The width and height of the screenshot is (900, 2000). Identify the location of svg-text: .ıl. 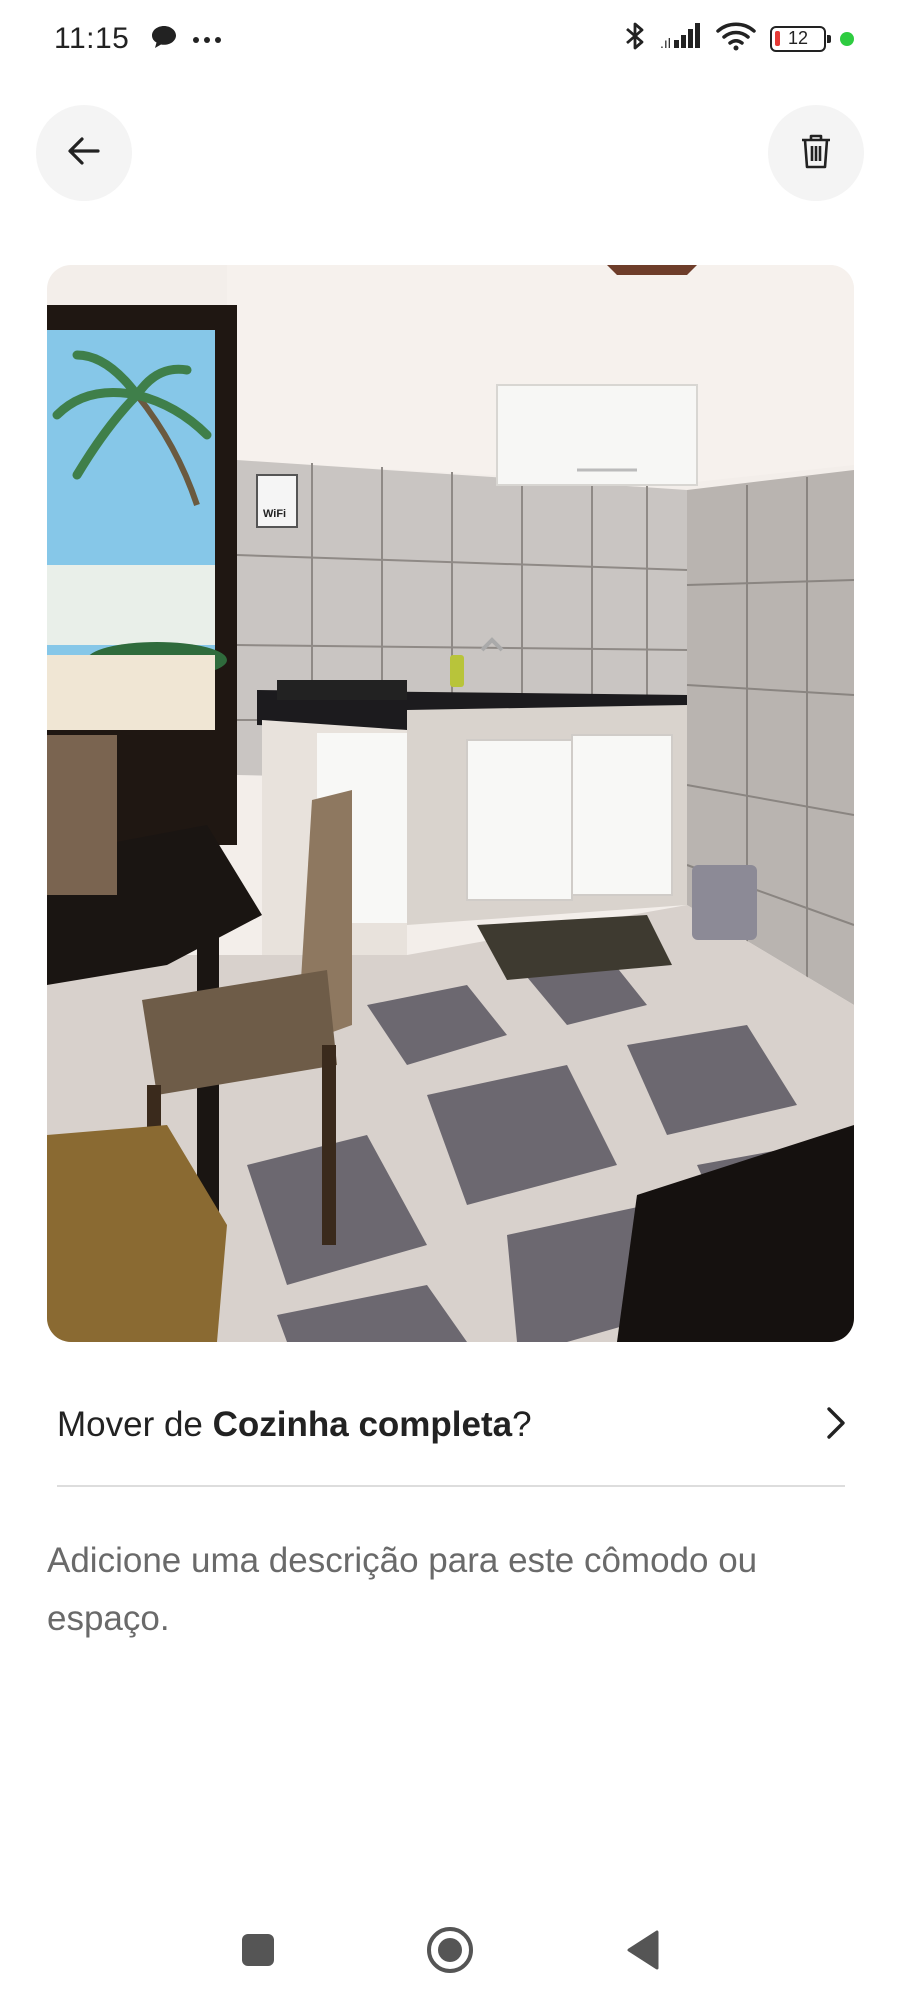
(665, 42).